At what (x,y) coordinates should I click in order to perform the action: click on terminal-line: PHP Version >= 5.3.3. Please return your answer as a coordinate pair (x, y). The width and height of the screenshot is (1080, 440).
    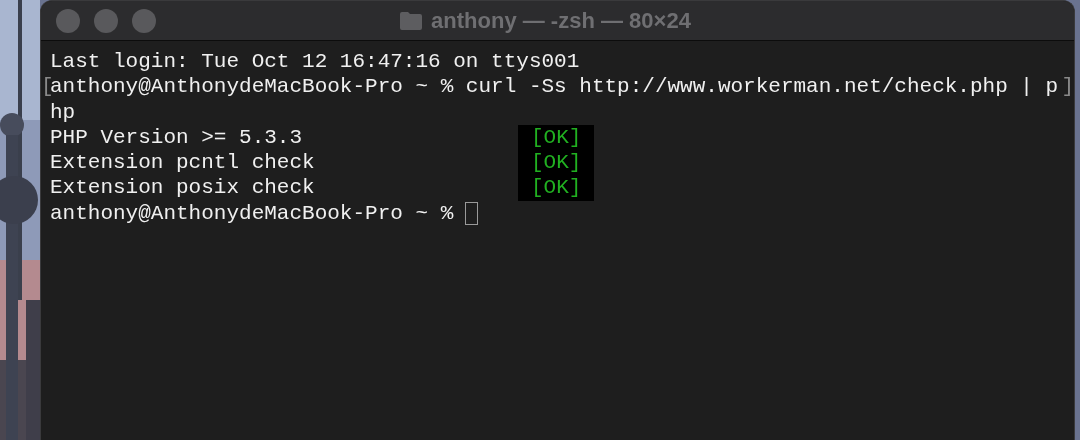
    Looking at the image, I should click on (177, 137).